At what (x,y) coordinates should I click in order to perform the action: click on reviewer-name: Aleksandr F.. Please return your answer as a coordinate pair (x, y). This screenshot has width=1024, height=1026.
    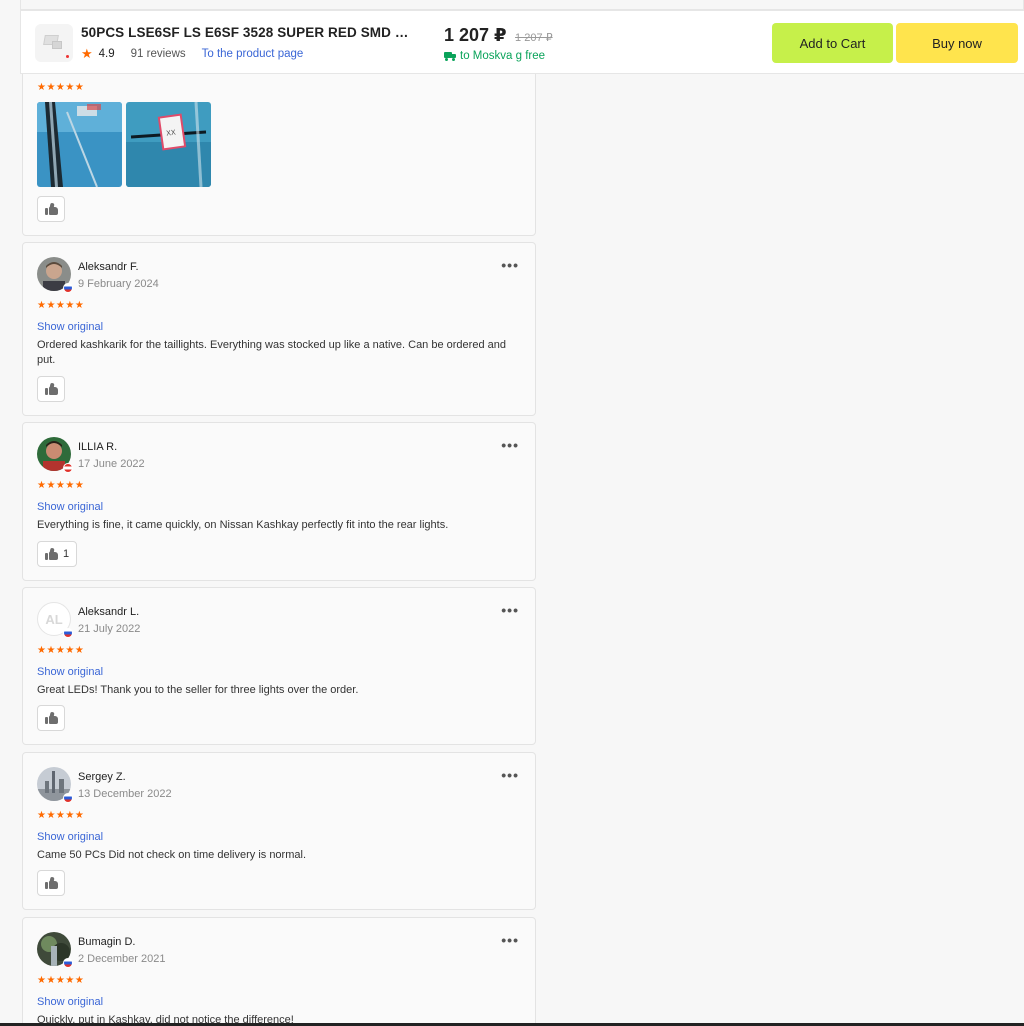
    Looking at the image, I should click on (108, 267).